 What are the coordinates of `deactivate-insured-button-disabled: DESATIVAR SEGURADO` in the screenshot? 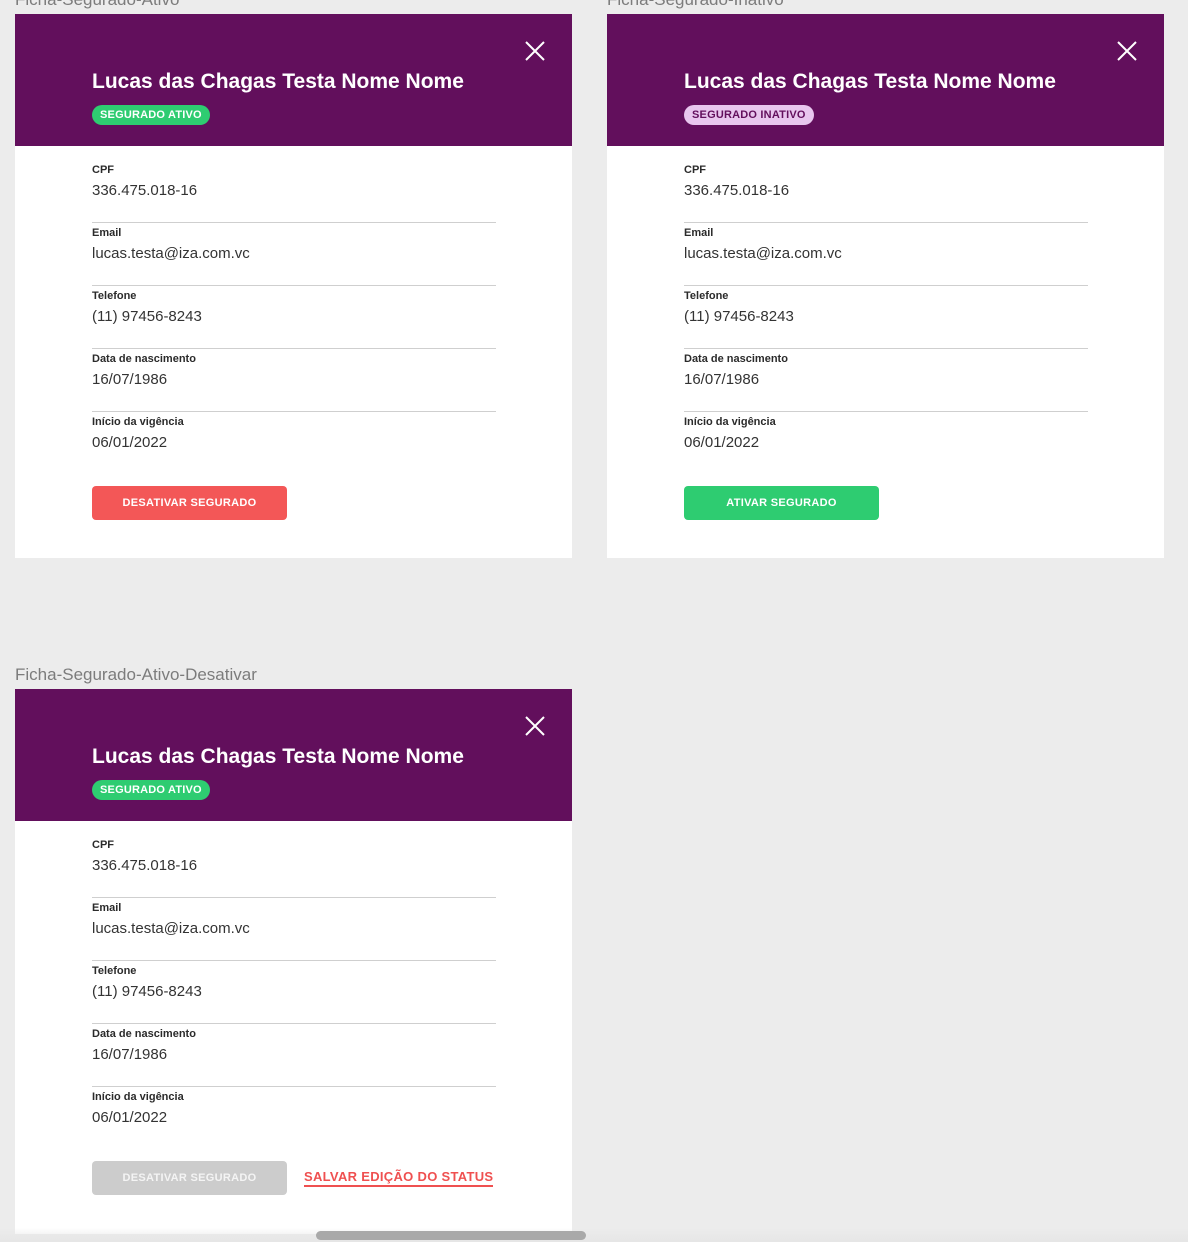 It's located at (189, 1178).